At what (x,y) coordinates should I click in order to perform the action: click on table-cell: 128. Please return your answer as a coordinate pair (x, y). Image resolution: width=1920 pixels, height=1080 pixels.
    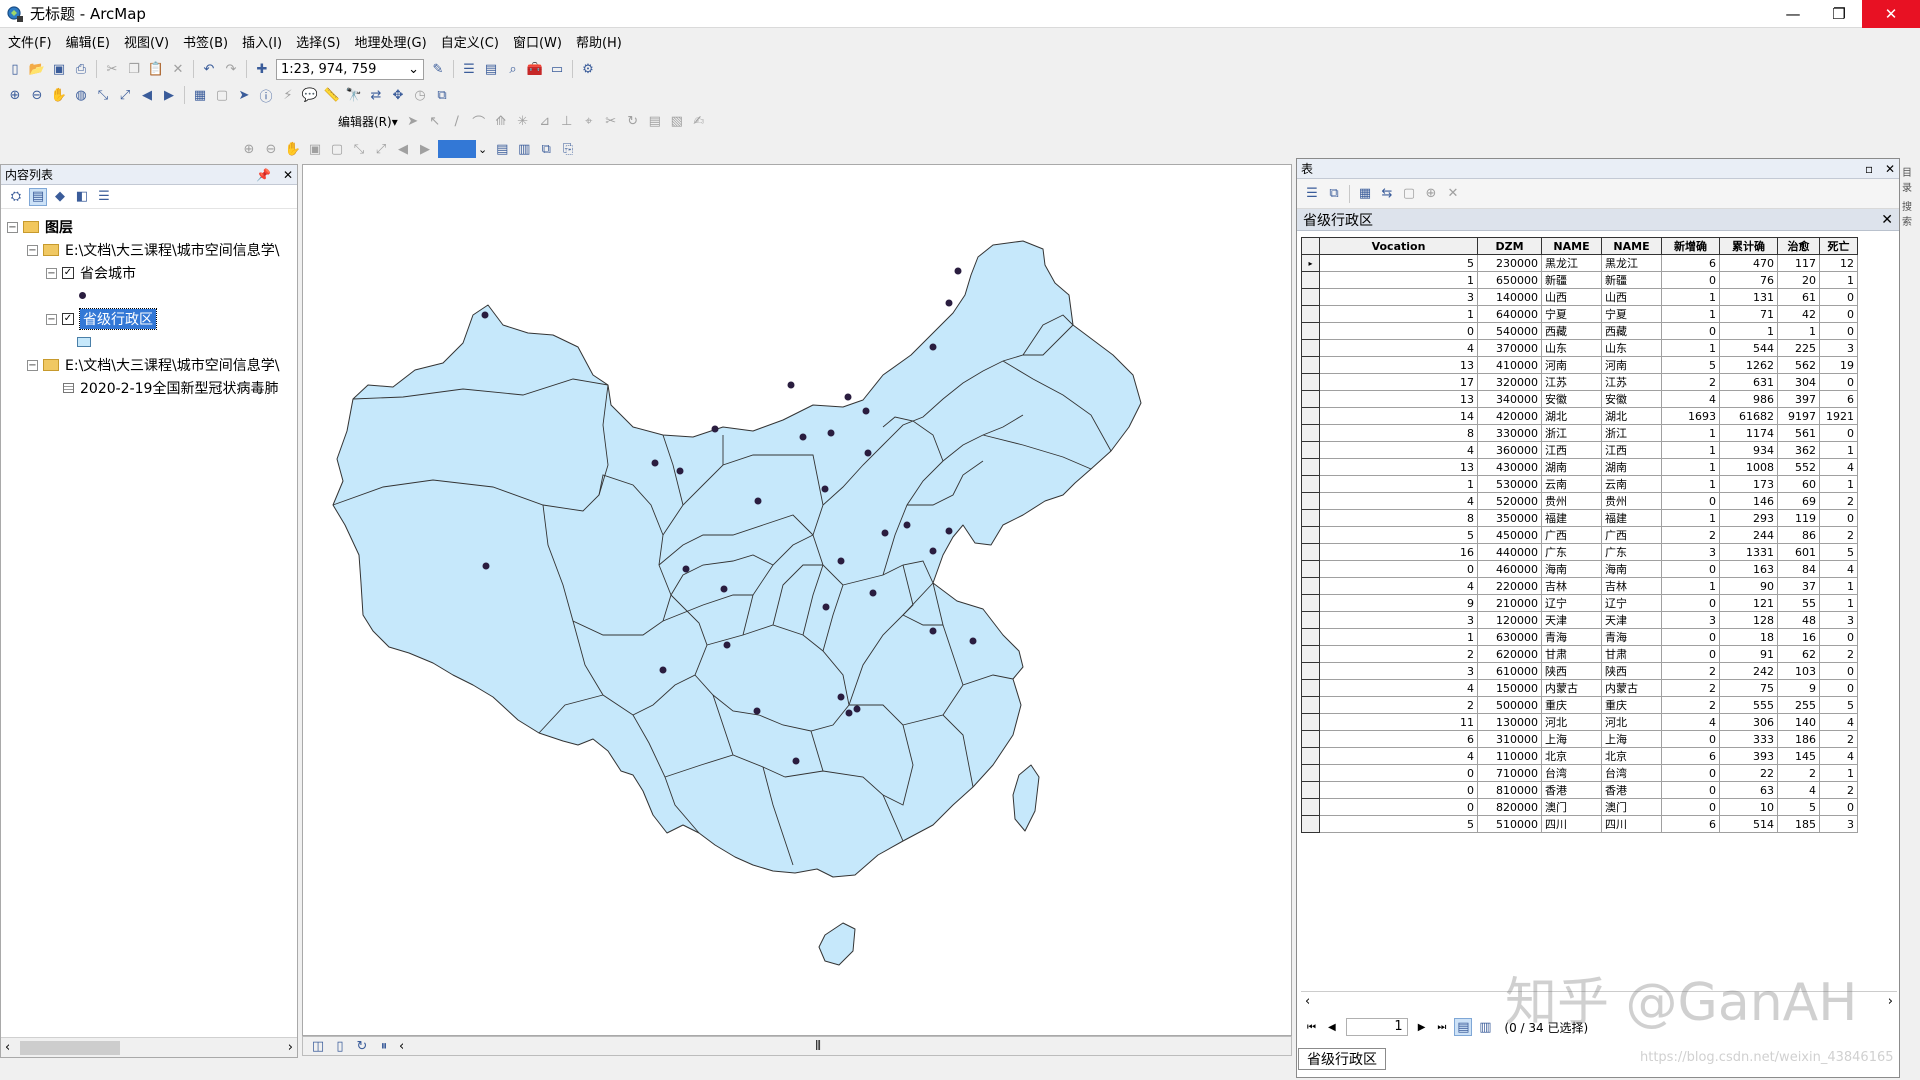
    Looking at the image, I should click on (1748, 620).